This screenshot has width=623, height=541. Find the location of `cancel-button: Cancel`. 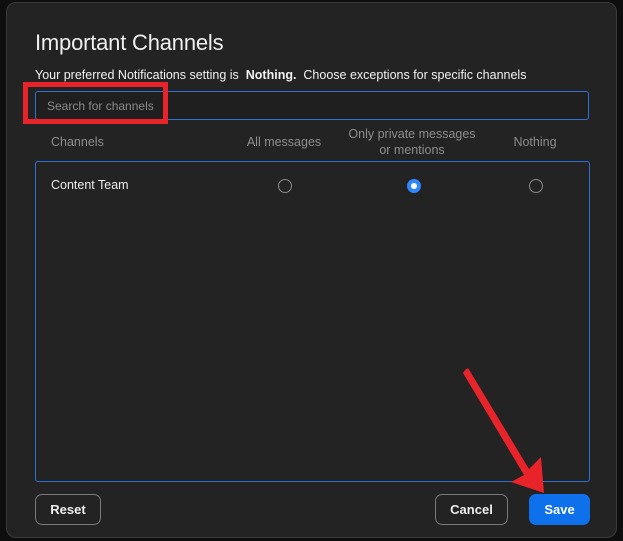

cancel-button: Cancel is located at coordinates (471, 509).